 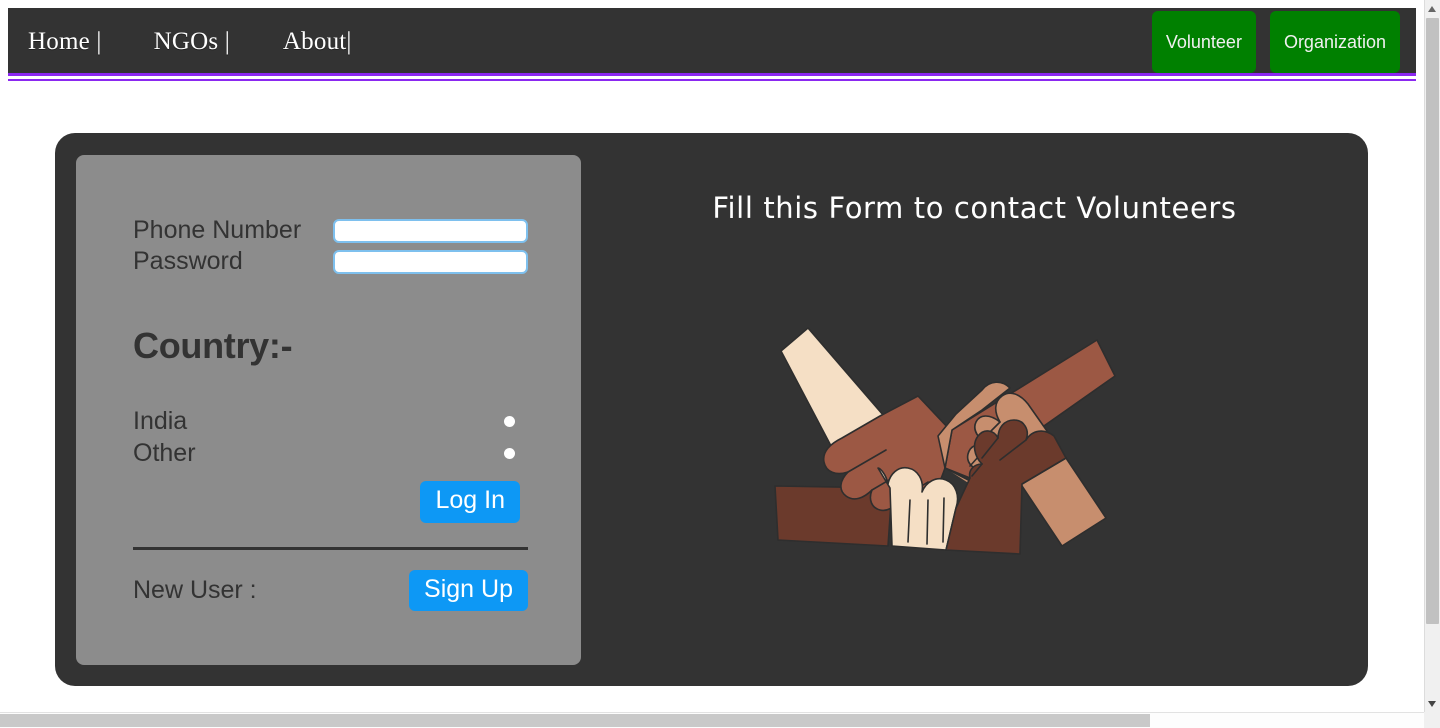 I want to click on volunteer-button: Volunteer, so click(x=1203, y=42).